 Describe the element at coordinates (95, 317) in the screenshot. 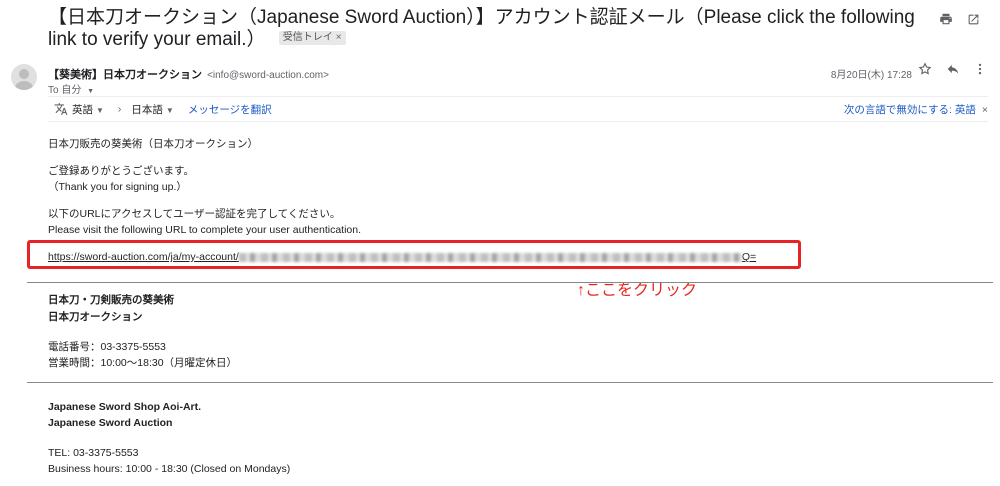

I see `signature-ja-line2: 日本刀オークション` at that location.